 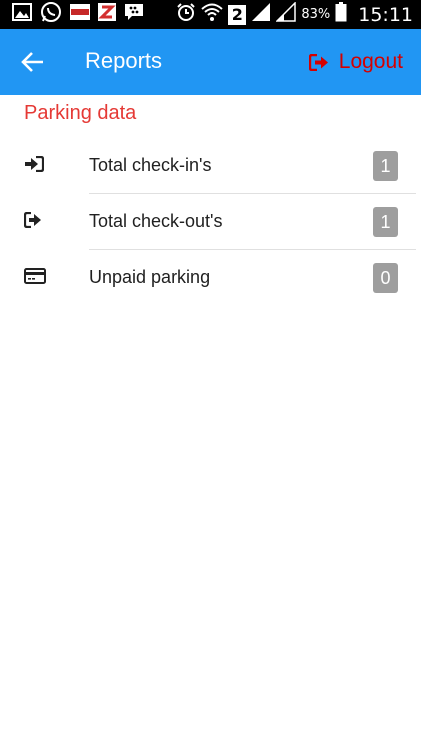 I want to click on battery-icon, so click(x=341, y=14).